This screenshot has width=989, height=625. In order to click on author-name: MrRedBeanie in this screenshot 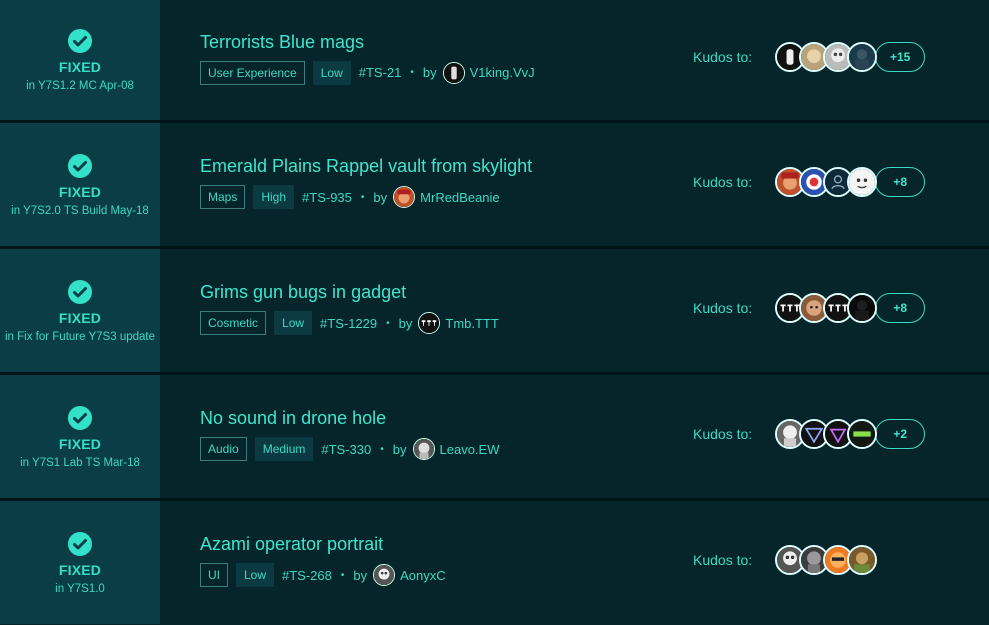, I will do `click(460, 197)`.